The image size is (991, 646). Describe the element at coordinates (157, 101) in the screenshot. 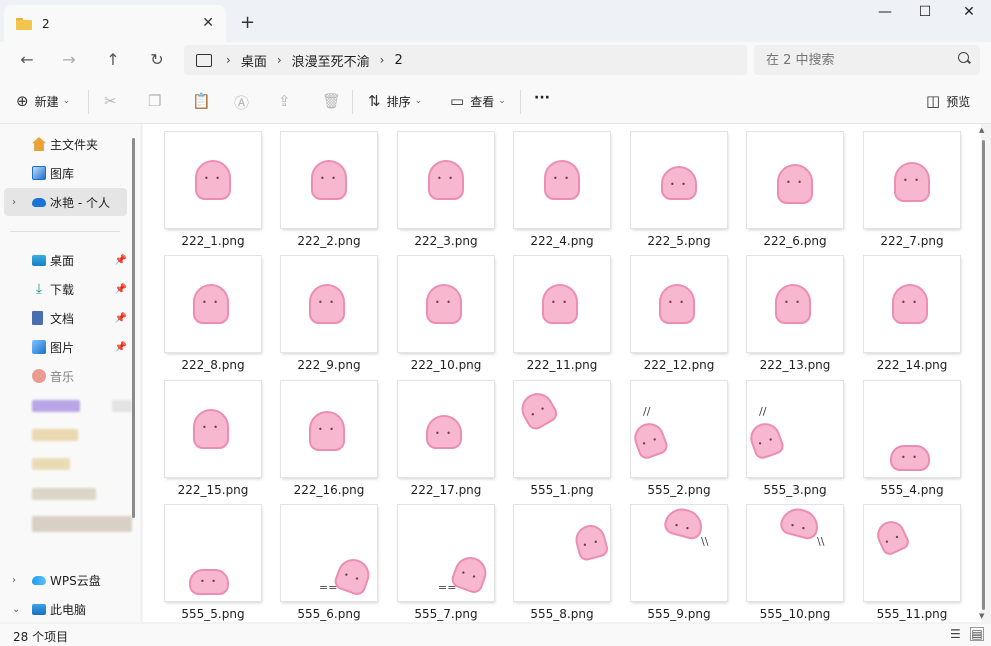

I see `copy-button: ❐` at that location.